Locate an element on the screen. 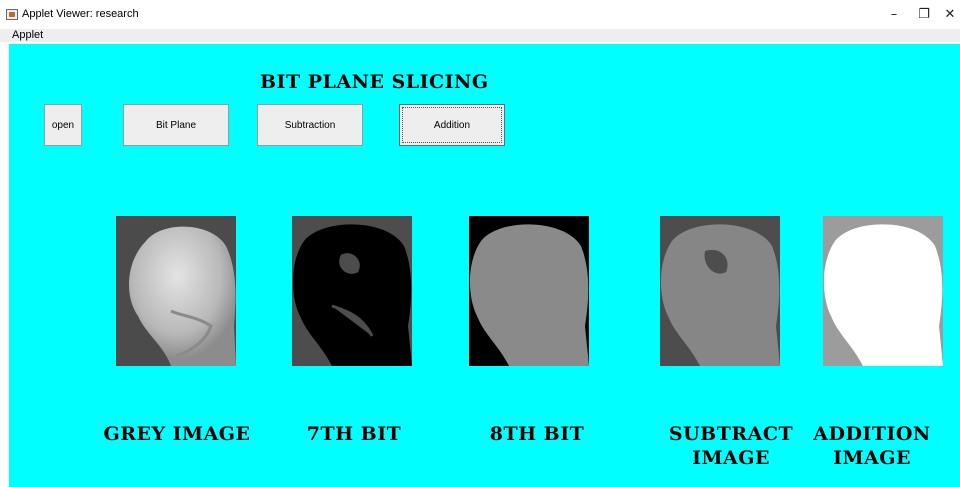 The height and width of the screenshot is (487, 960). bit-plane-button: Bit Plane is located at coordinates (176, 125).